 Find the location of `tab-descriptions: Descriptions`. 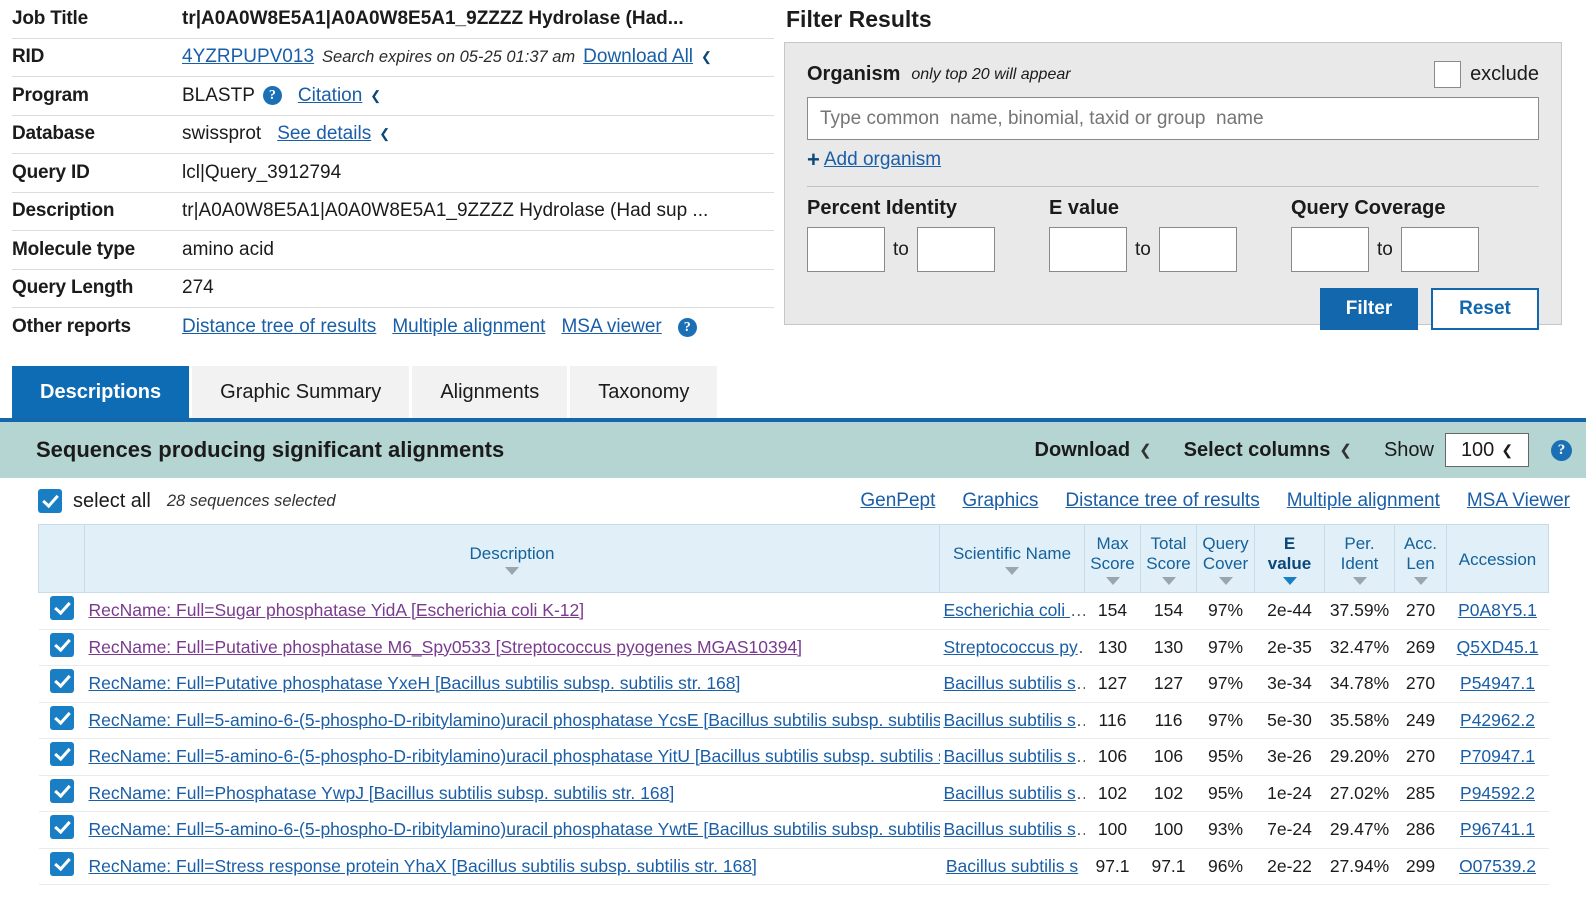

tab-descriptions: Descriptions is located at coordinates (101, 392).